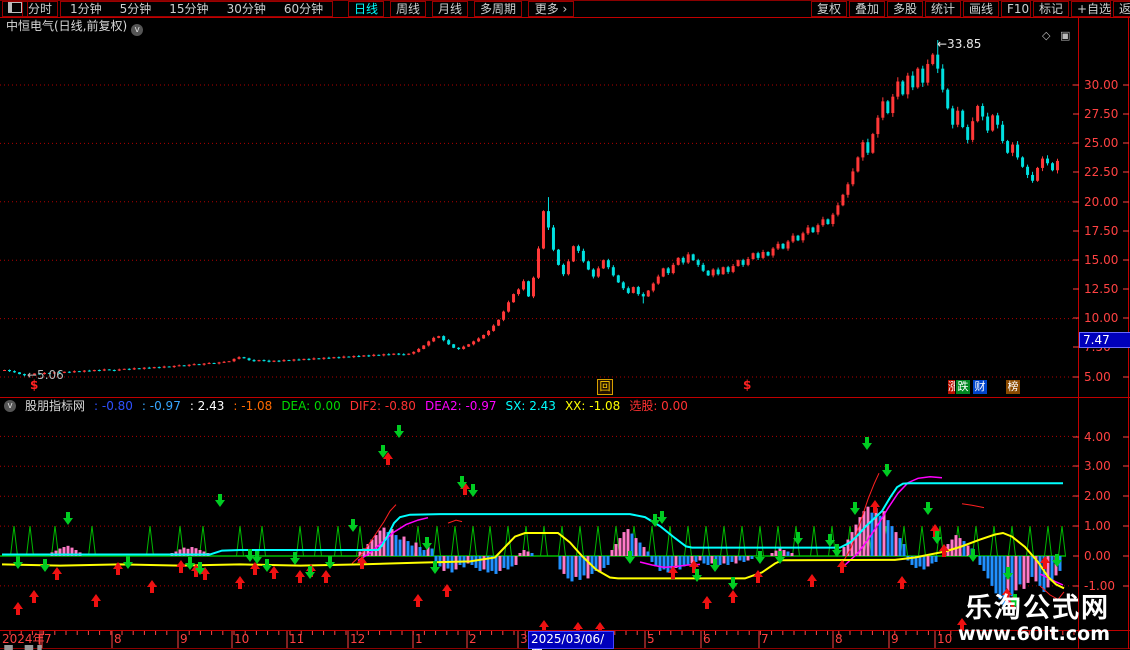 This screenshot has height=650, width=1130. Describe the element at coordinates (311, 406) in the screenshot. I see `indicator-value-4: DEA: 0.00` at that location.